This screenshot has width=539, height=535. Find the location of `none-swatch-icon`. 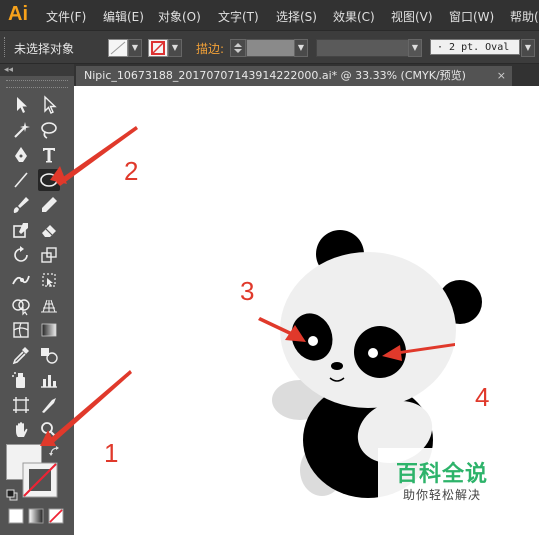

none-swatch-icon is located at coordinates (56, 516).